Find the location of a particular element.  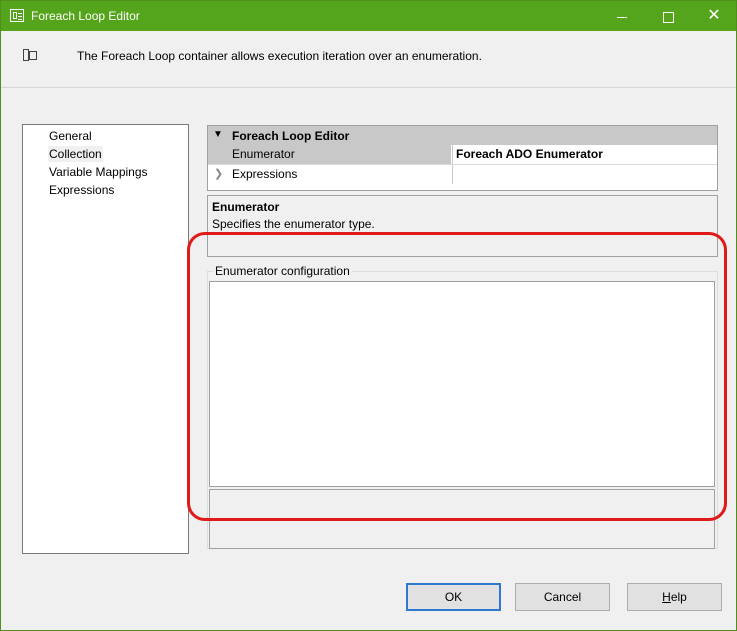

property-row-expressions: ❯ Expressions is located at coordinates (462, 174).